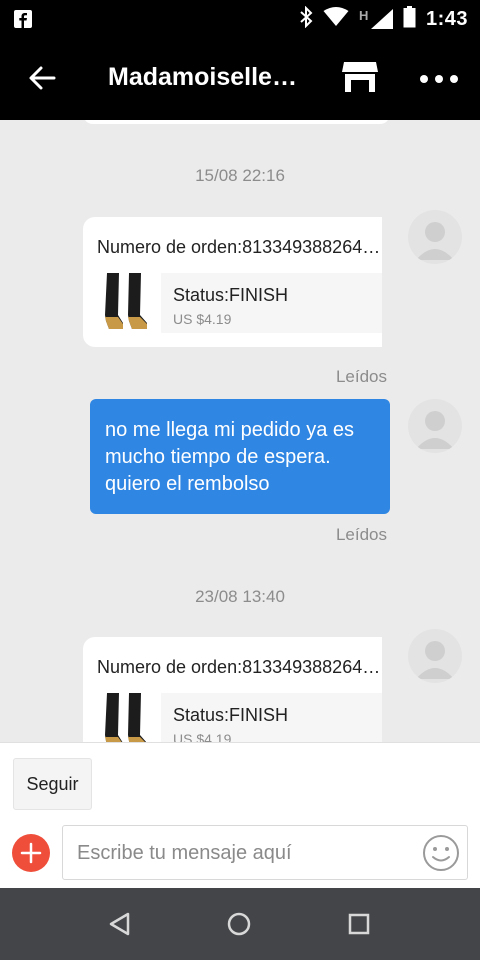 This screenshot has height=960, width=480. Describe the element at coordinates (184, 853) in the screenshot. I see `message-input-placeholder: Escribe tu mensaje aquí` at that location.